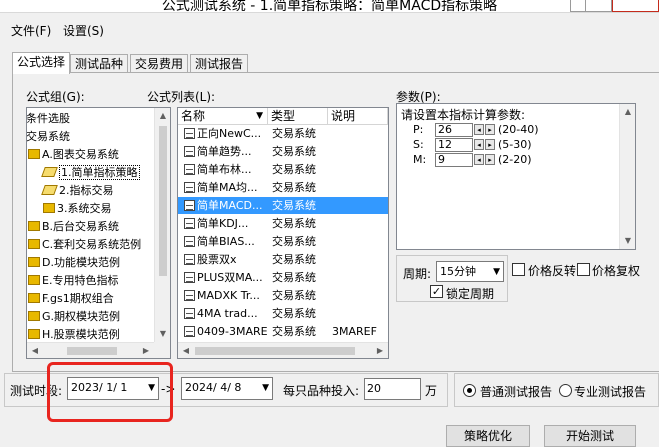 The width and height of the screenshot is (659, 447). Describe the element at coordinates (488, 436) in the screenshot. I see `optimize-button: 策略优化` at that location.